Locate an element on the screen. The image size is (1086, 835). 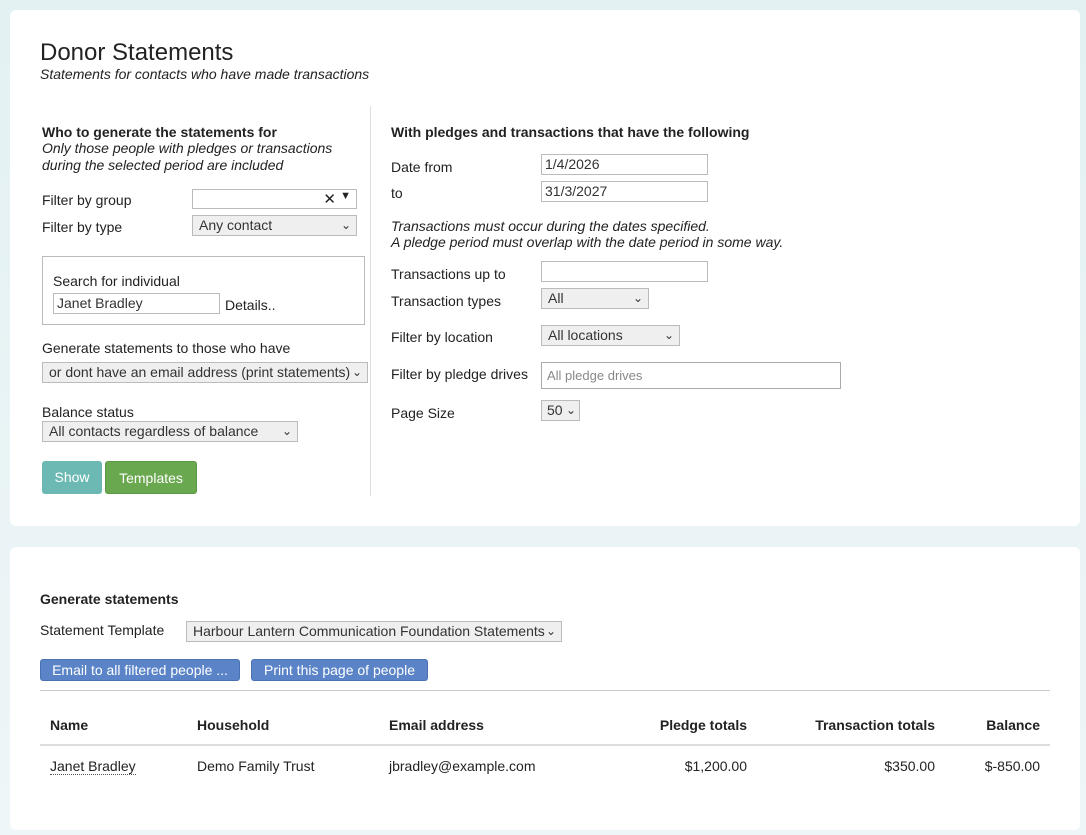
generate-to-label: Generate statements to those who have is located at coordinates (166, 348).